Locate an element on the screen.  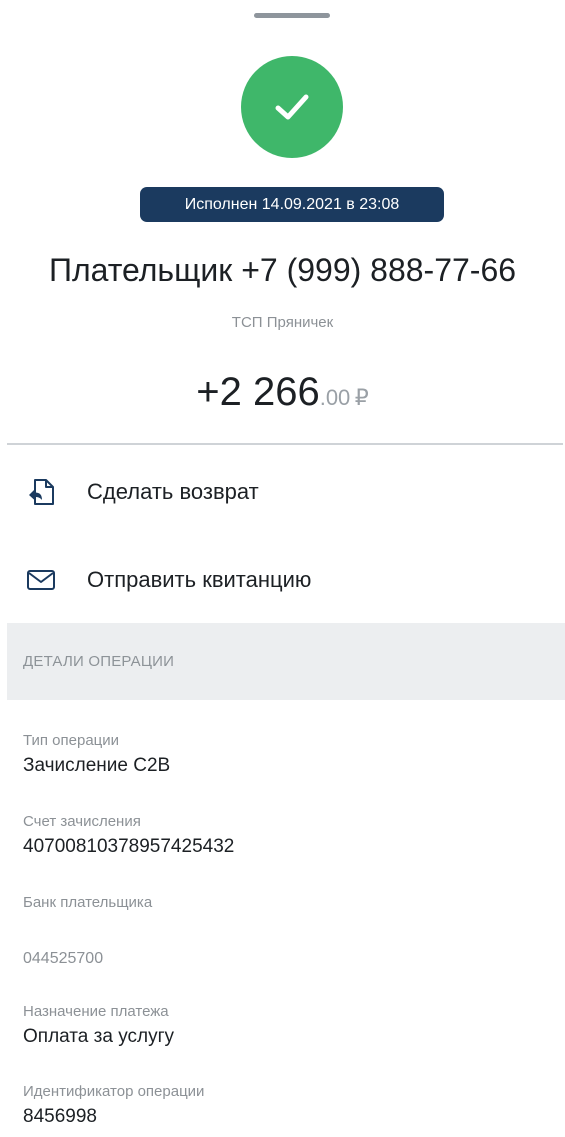
send-receipt-button: Отправить квитанцию is located at coordinates (282, 580).